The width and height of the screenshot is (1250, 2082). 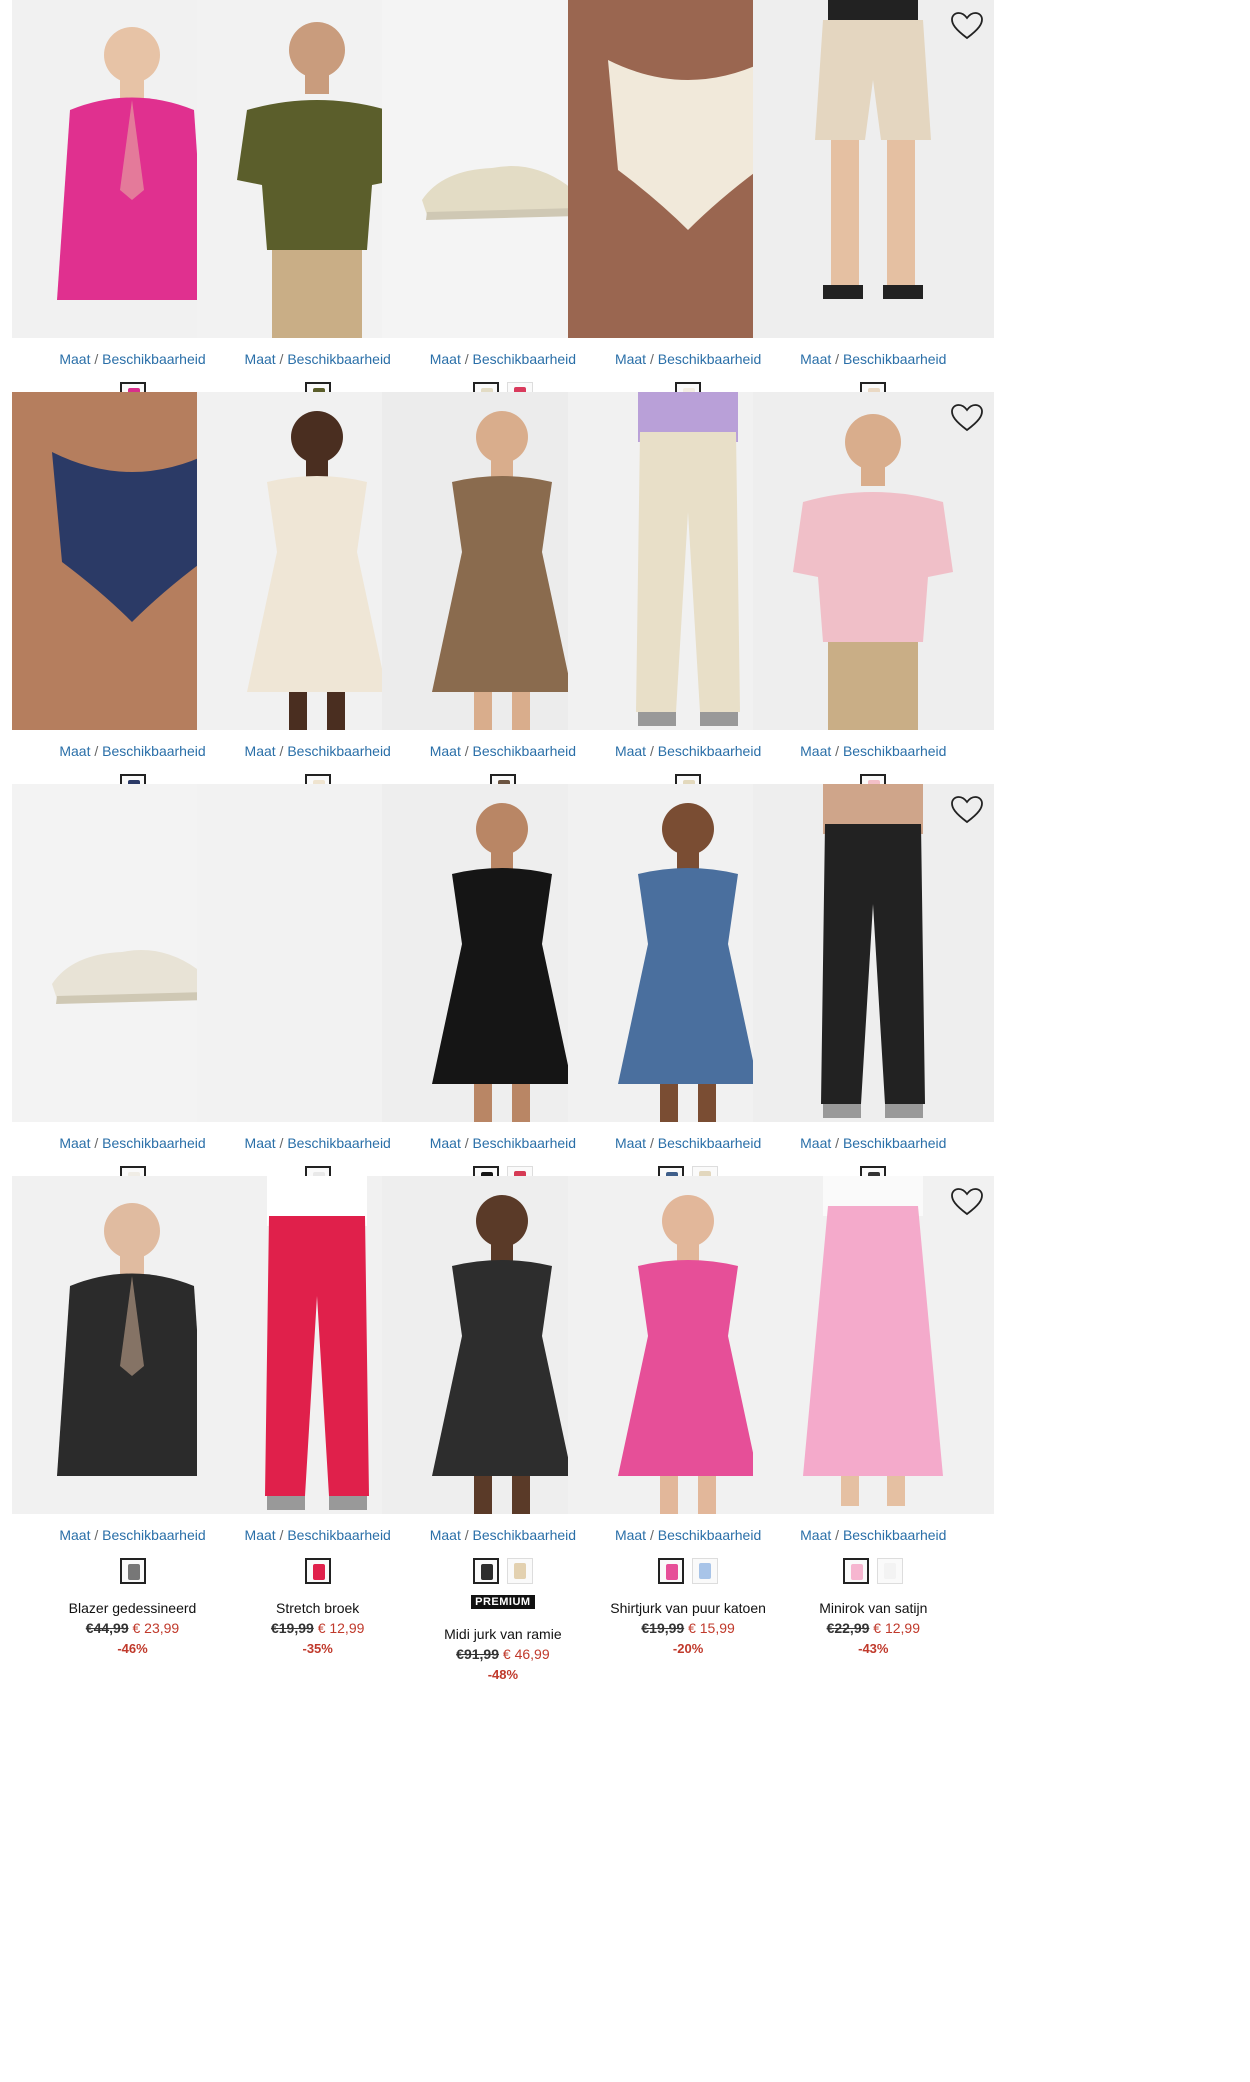 What do you see at coordinates (526, 1654) in the screenshot?
I see `sale-price: € 46,99` at bounding box center [526, 1654].